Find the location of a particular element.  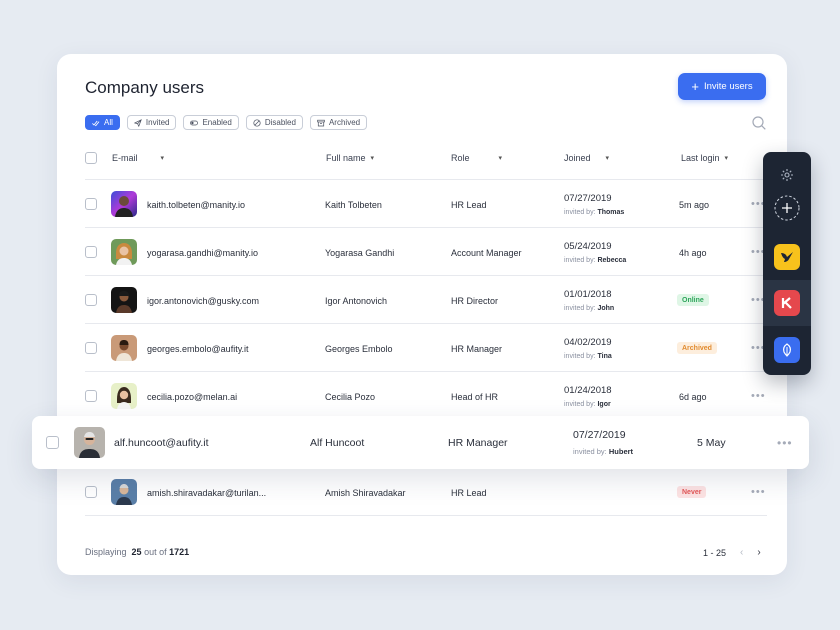

invited-by: invited by: Thomas is located at coordinates (594, 212).